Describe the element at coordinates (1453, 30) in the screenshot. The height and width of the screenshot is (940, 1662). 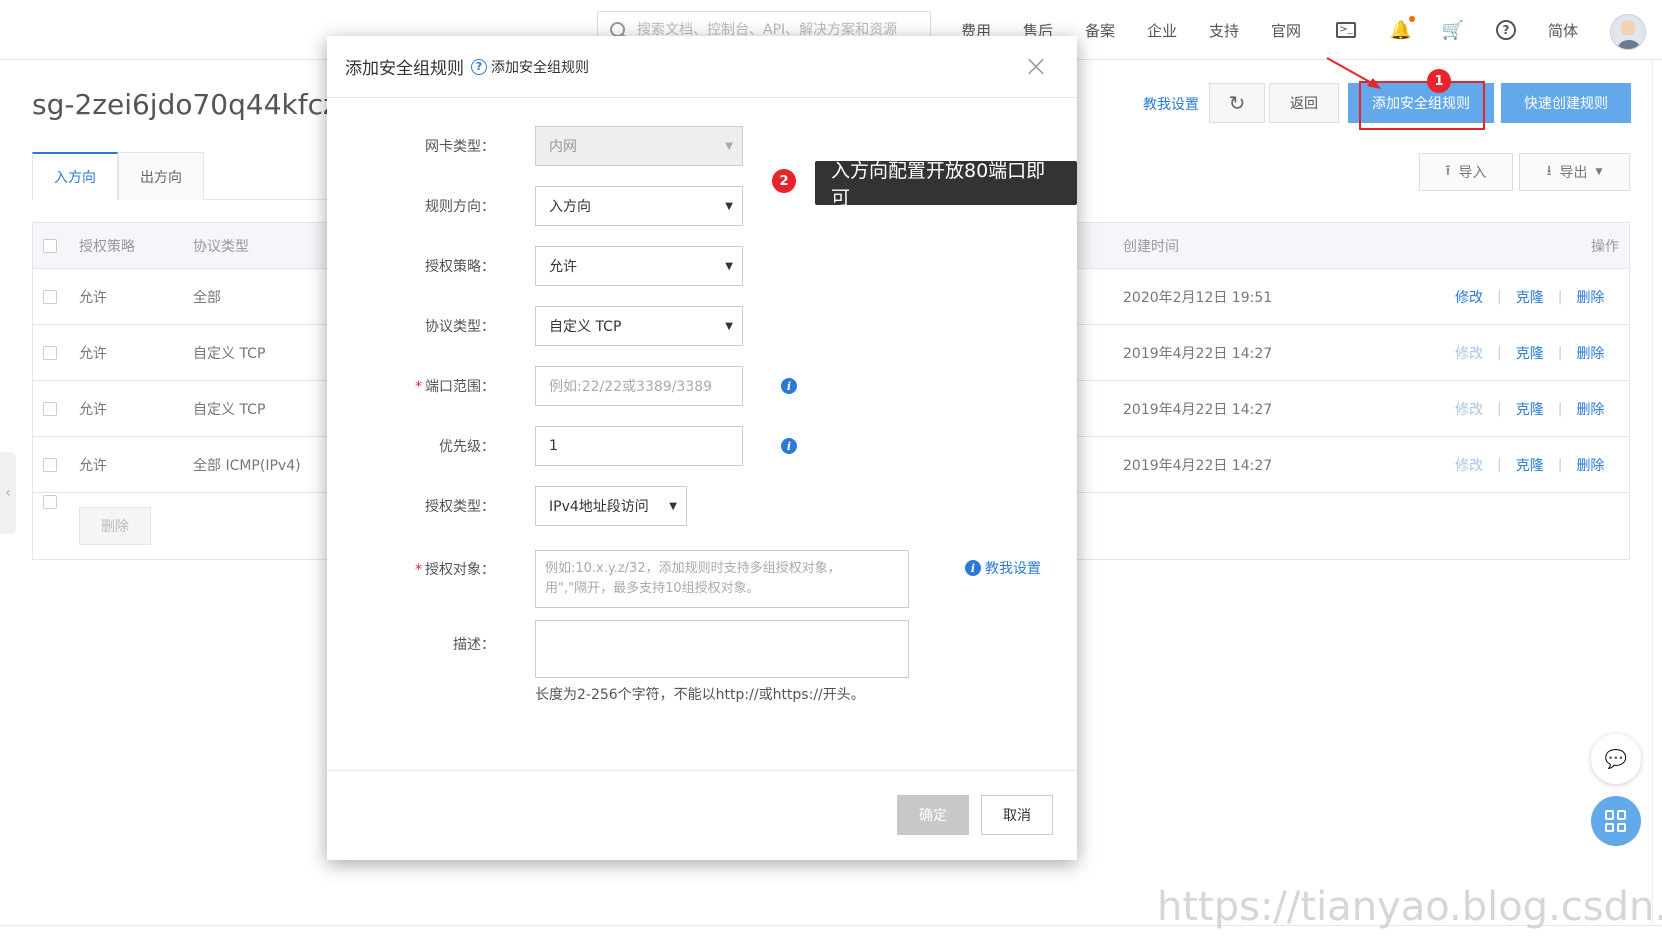
I see `cart-icon: 🛒` at that location.